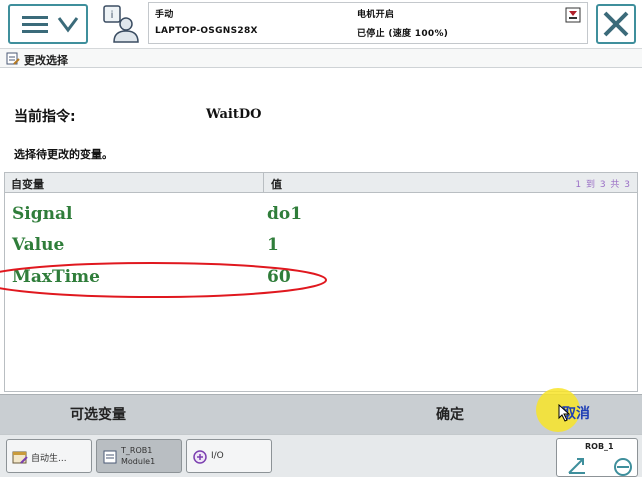  What do you see at coordinates (263, 183) in the screenshot?
I see `header-divider` at bounding box center [263, 183].